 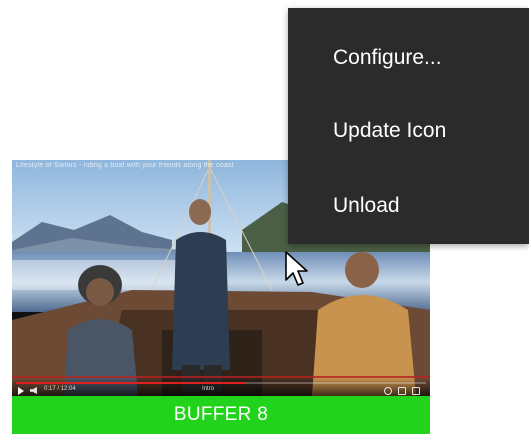 I want to click on settings-gear-icon, so click(x=388, y=391).